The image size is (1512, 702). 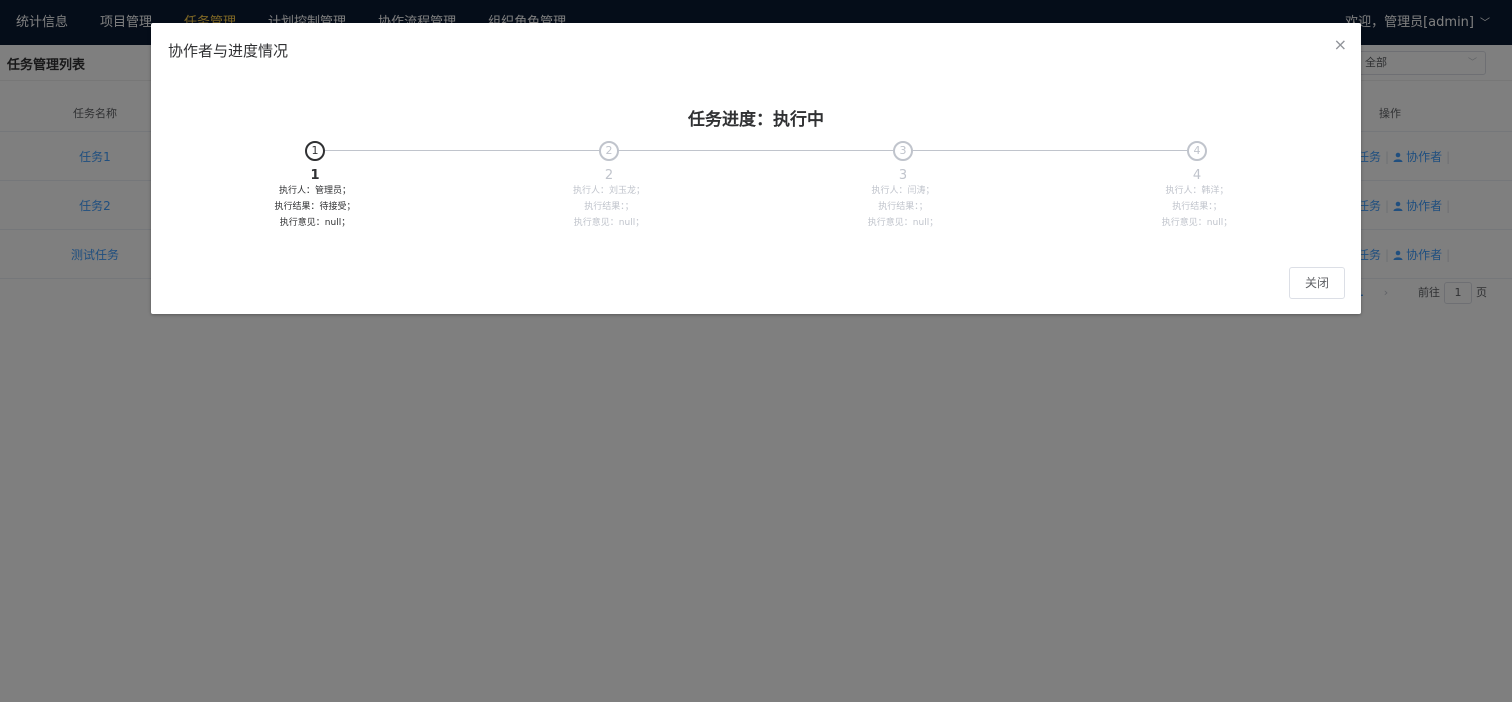 What do you see at coordinates (609, 151) in the screenshot?
I see `step-number-icon: 2` at bounding box center [609, 151].